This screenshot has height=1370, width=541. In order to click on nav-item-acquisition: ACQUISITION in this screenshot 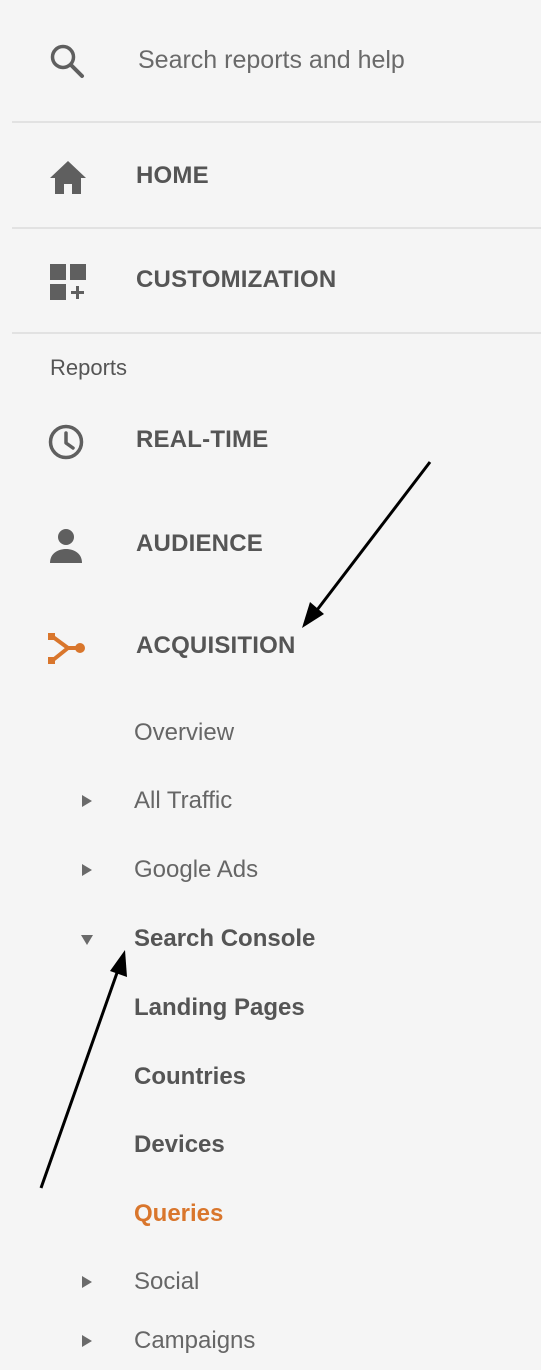, I will do `click(270, 647)`.